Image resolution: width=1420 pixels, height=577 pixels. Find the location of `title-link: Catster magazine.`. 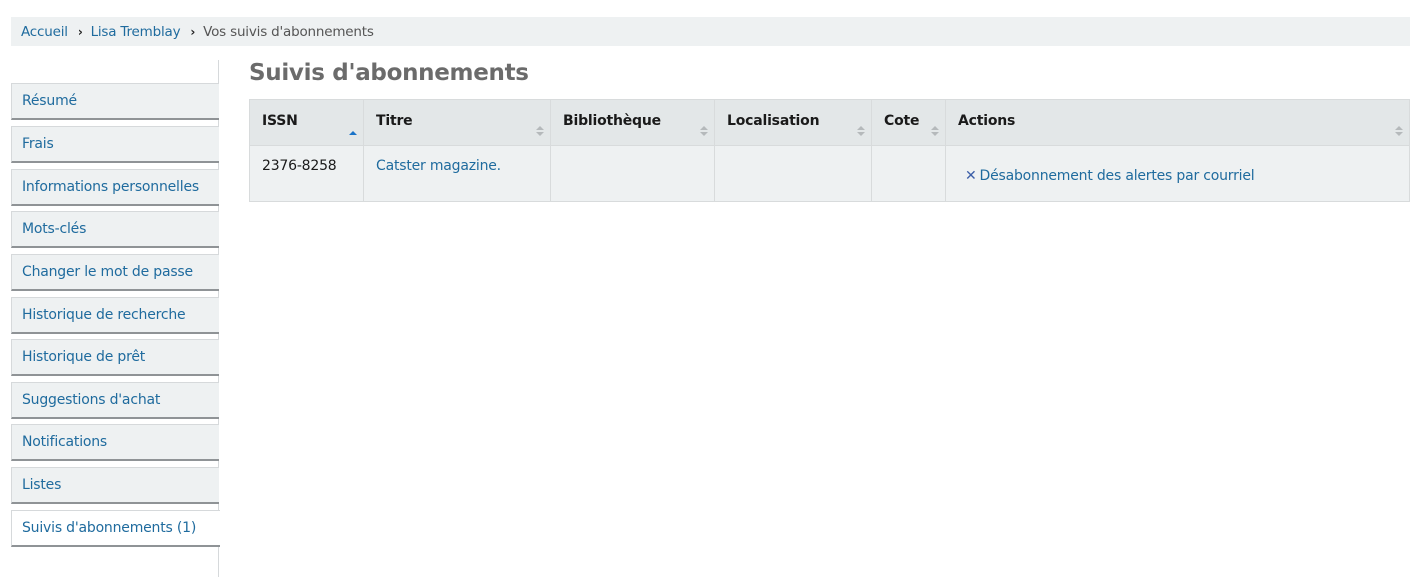

title-link: Catster magazine. is located at coordinates (438, 166).